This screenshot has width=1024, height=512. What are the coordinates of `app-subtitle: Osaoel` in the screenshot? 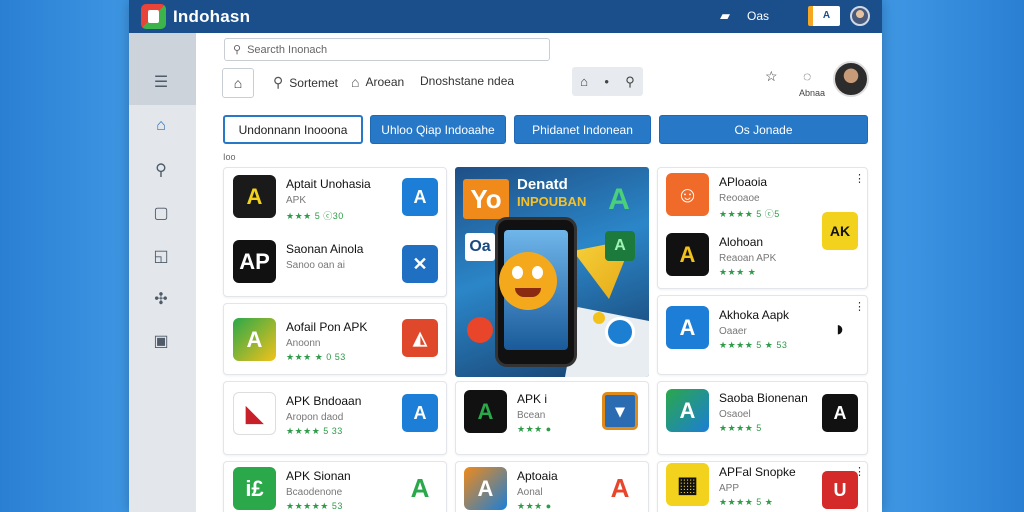 It's located at (735, 414).